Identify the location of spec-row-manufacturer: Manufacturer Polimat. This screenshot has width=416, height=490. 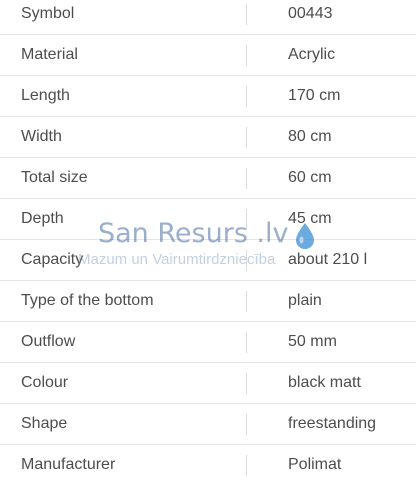
(208, 465).